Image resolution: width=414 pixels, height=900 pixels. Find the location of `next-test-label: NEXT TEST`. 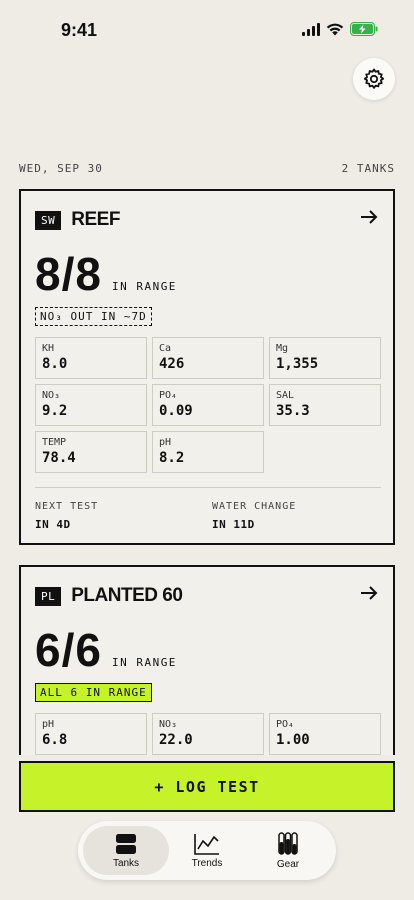

next-test-label: NEXT TEST is located at coordinates (67, 506).